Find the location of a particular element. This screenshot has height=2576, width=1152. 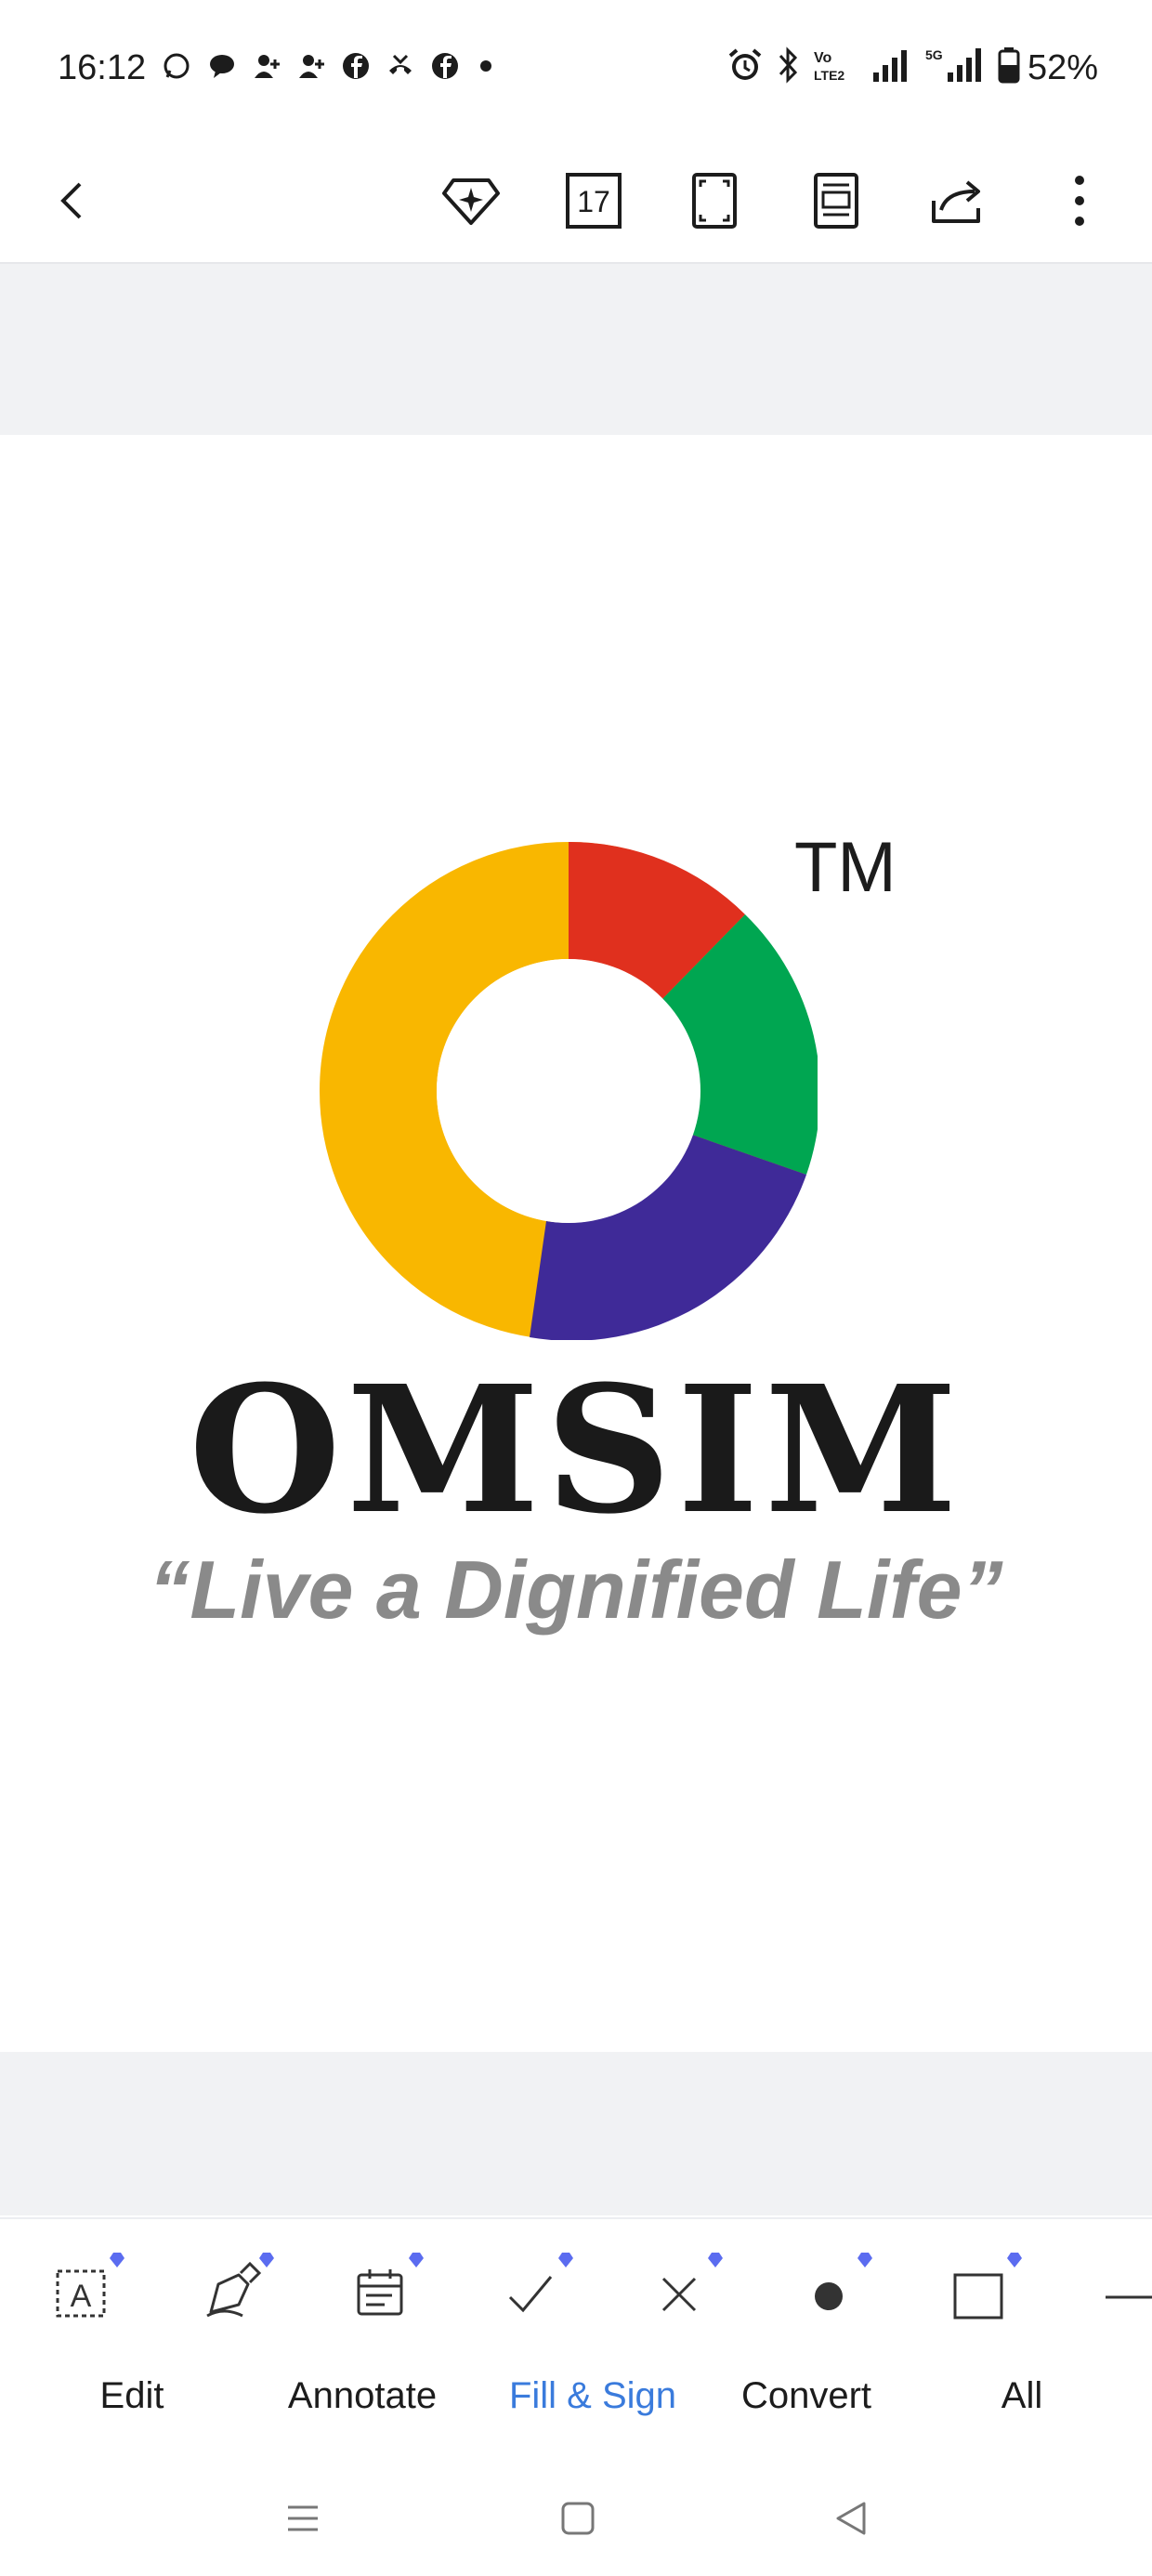

system-navigation-bar is located at coordinates (576, 2519).